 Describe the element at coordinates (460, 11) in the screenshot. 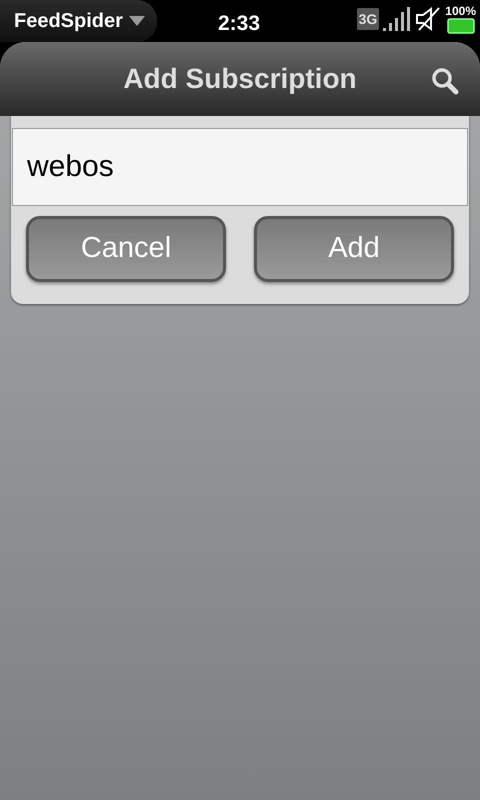

I see `battery-percent: 100%` at that location.